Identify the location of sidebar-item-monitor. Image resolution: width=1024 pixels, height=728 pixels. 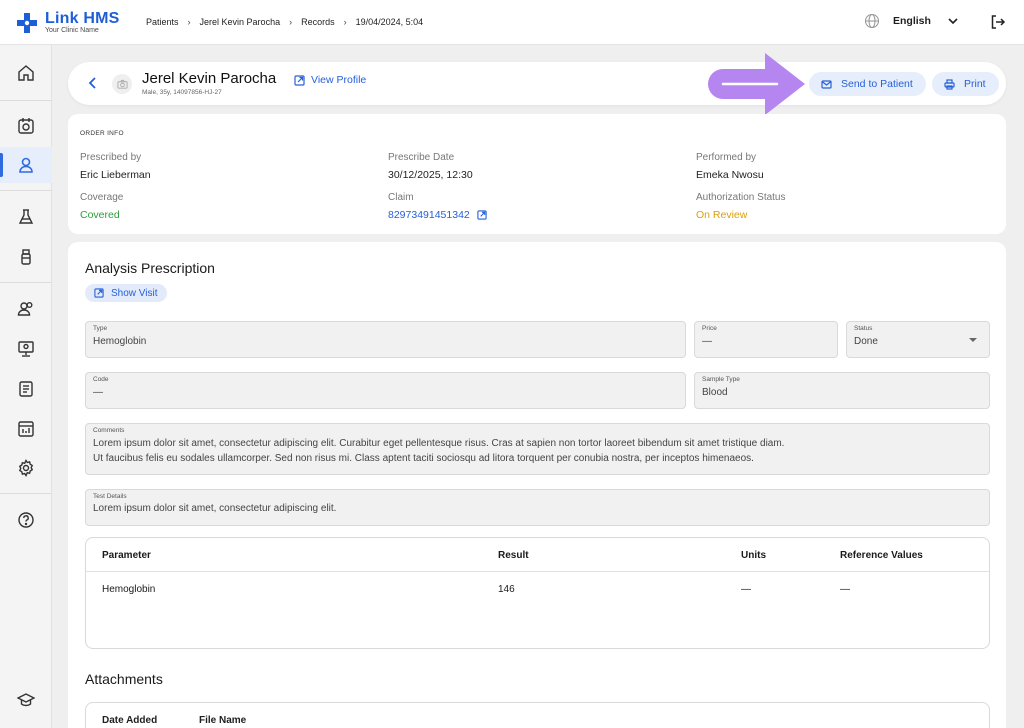
(26, 349).